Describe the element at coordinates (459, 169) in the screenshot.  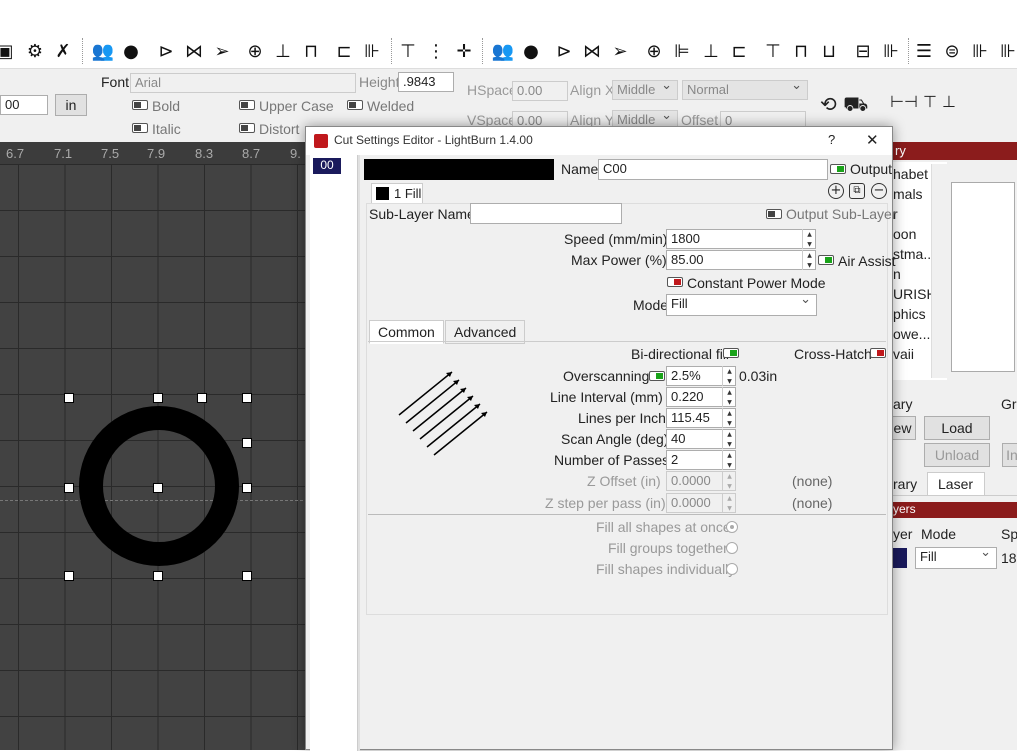
I see `layer-color-bar` at that location.